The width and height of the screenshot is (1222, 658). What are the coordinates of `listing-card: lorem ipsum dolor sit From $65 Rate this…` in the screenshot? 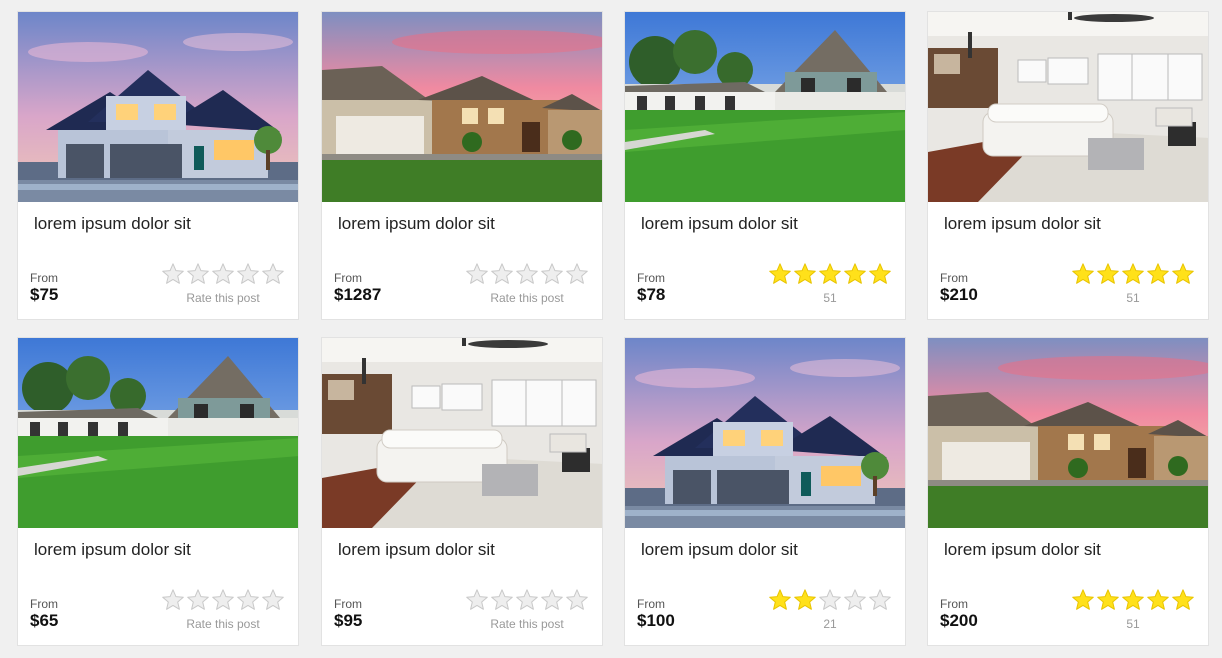 It's located at (158, 491).